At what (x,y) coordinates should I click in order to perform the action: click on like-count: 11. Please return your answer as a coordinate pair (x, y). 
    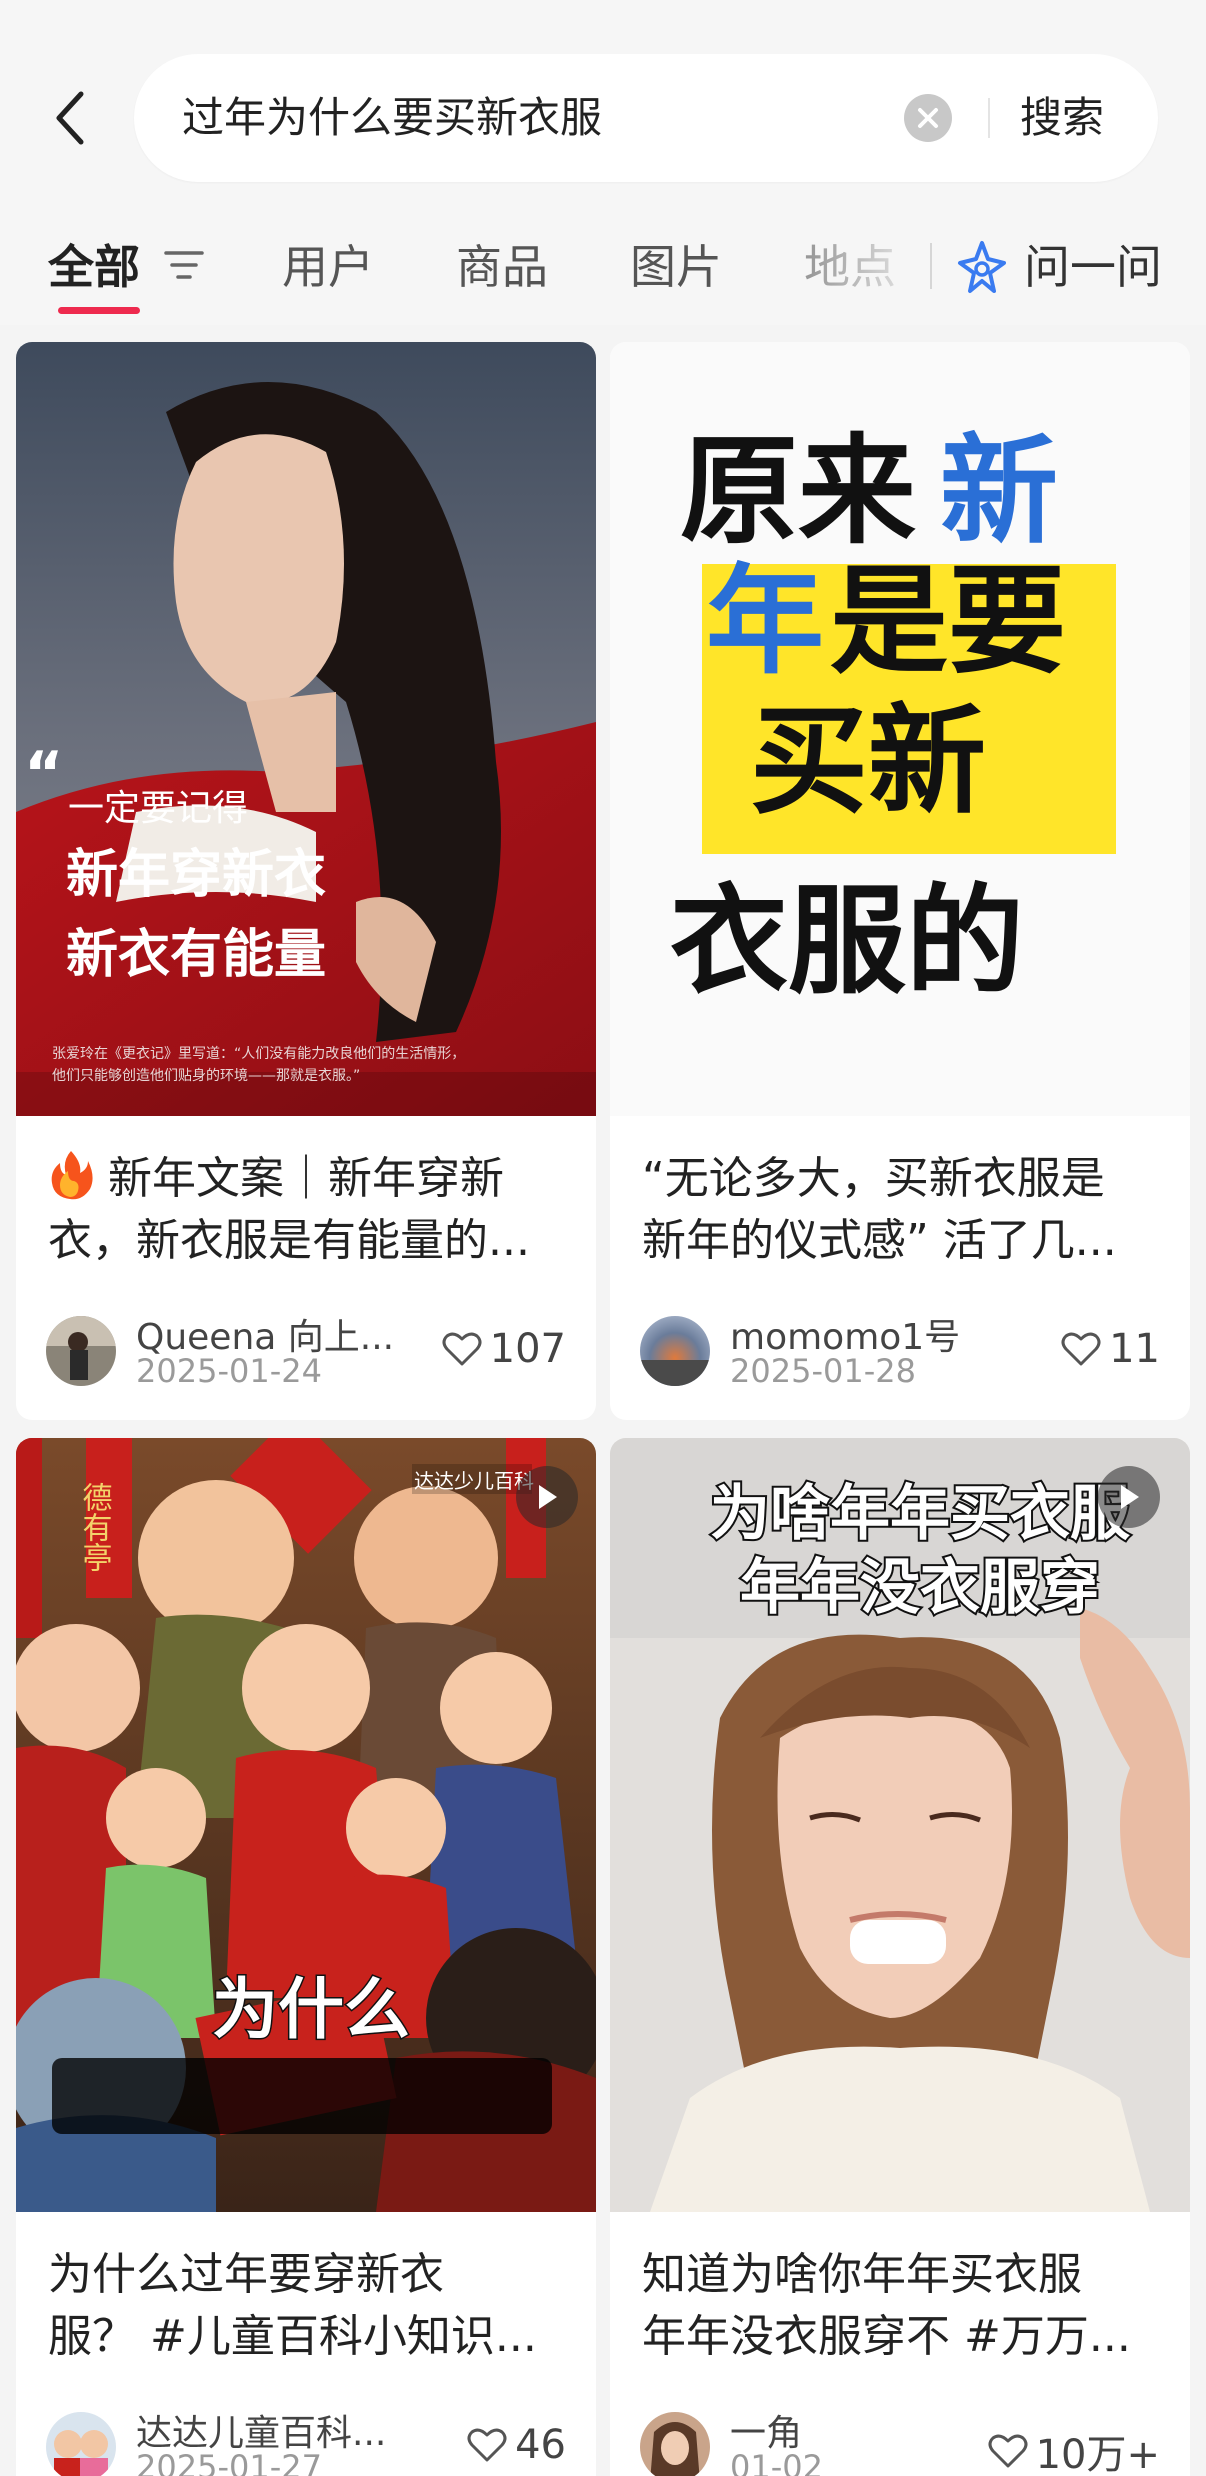
    Looking at the image, I should click on (1134, 1349).